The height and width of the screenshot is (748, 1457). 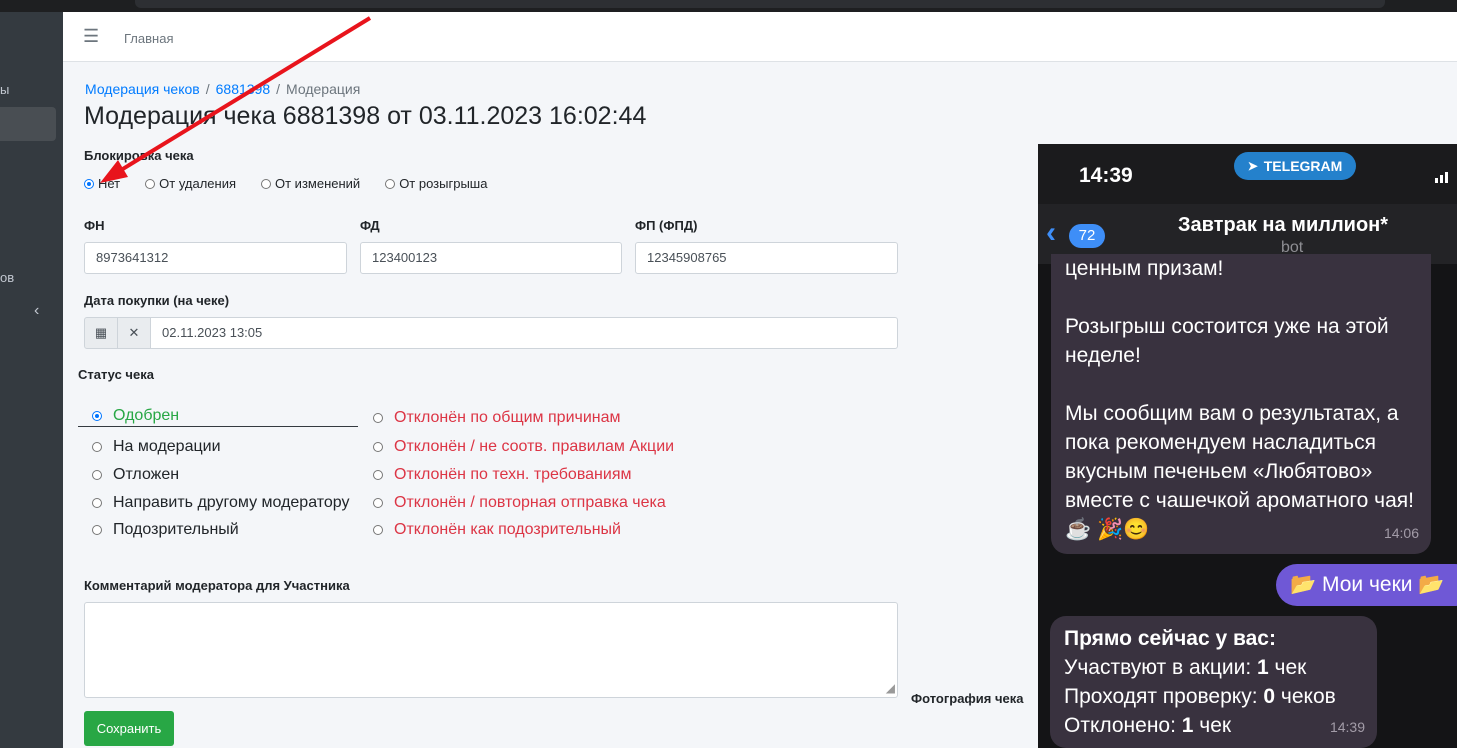 What do you see at coordinates (436, 183) in the screenshot?
I see `block-option-draw: От розыгрыша` at bounding box center [436, 183].